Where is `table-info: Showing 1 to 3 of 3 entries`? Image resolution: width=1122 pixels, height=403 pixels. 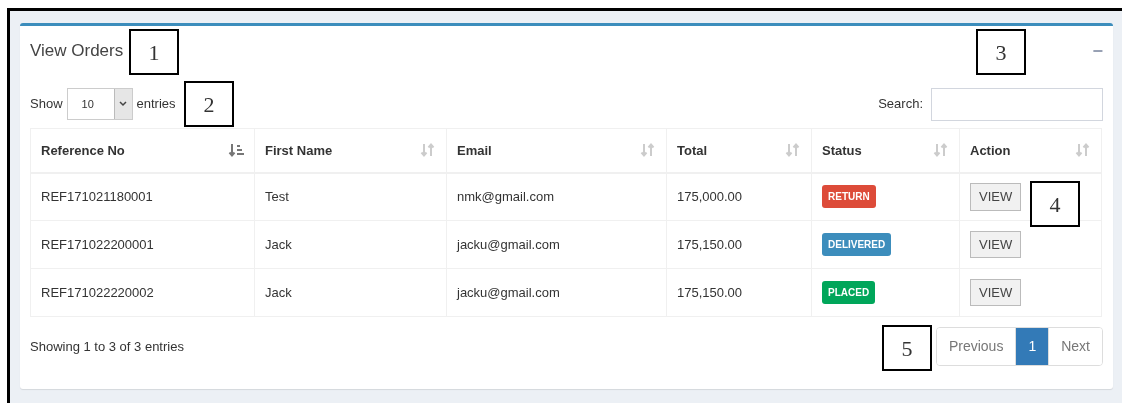 table-info: Showing 1 to 3 of 3 entries is located at coordinates (107, 346).